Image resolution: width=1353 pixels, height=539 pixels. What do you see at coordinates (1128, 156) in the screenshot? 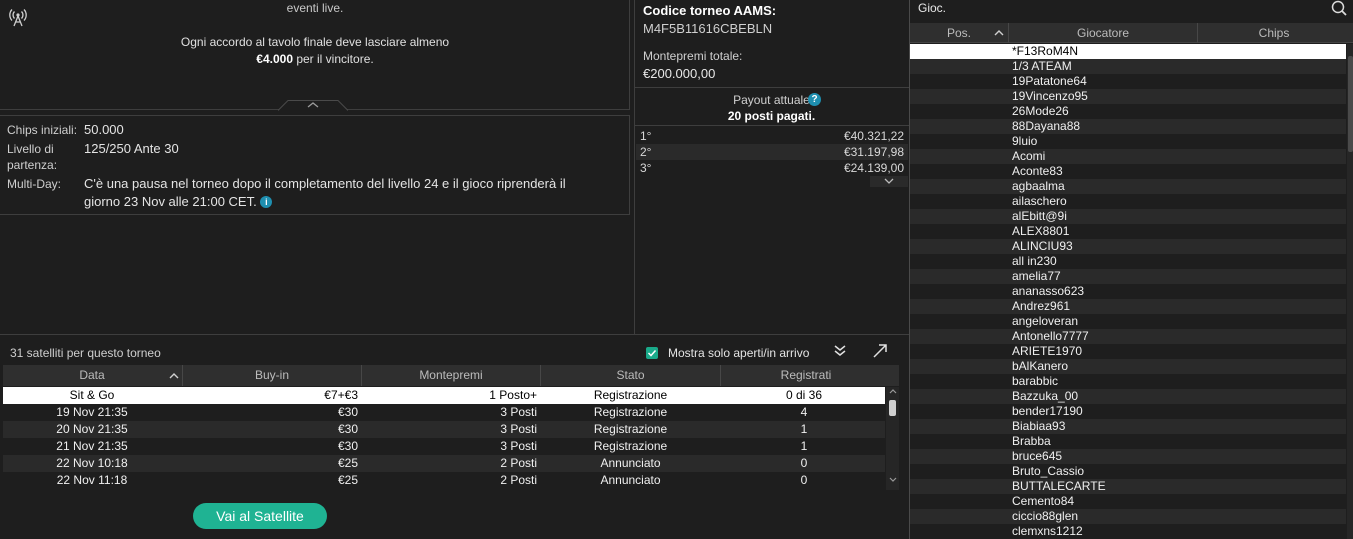
I see `player-row: Acomi` at bounding box center [1128, 156].